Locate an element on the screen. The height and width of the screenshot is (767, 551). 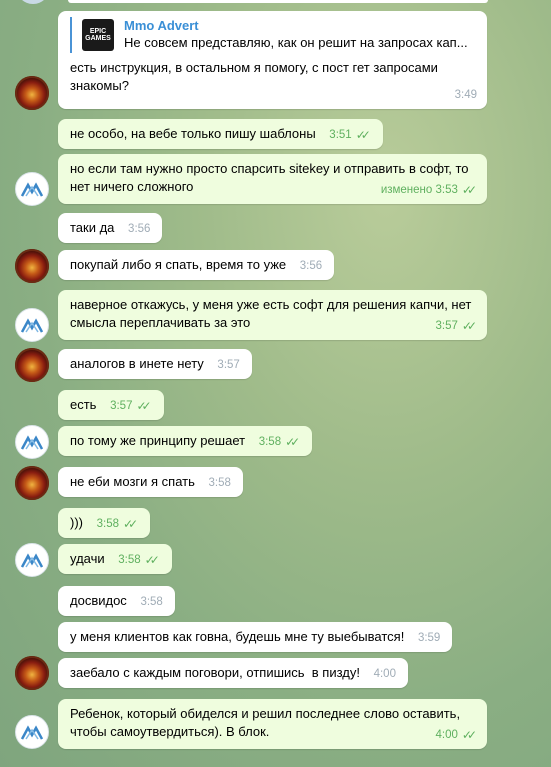
message-time: 3:59 is located at coordinates (429, 638).